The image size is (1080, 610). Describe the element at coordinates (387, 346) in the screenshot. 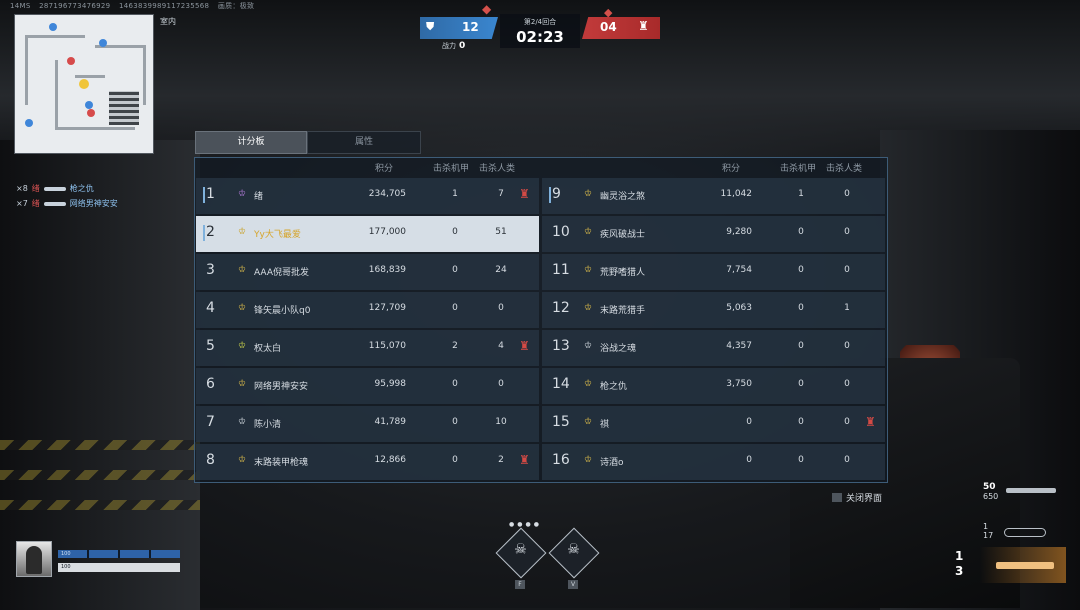

I see `player-score: 115,070` at that location.